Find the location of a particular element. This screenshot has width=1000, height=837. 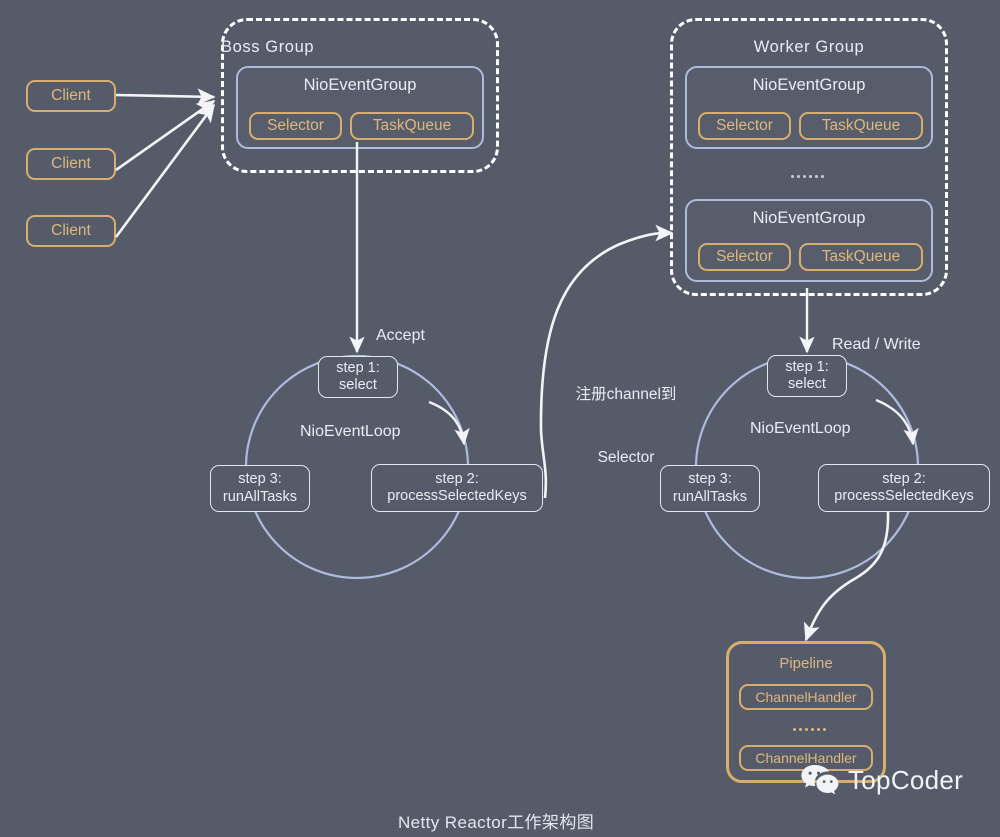

diagram-caption: Netty Reactor工作架构图 is located at coordinates (496, 822).